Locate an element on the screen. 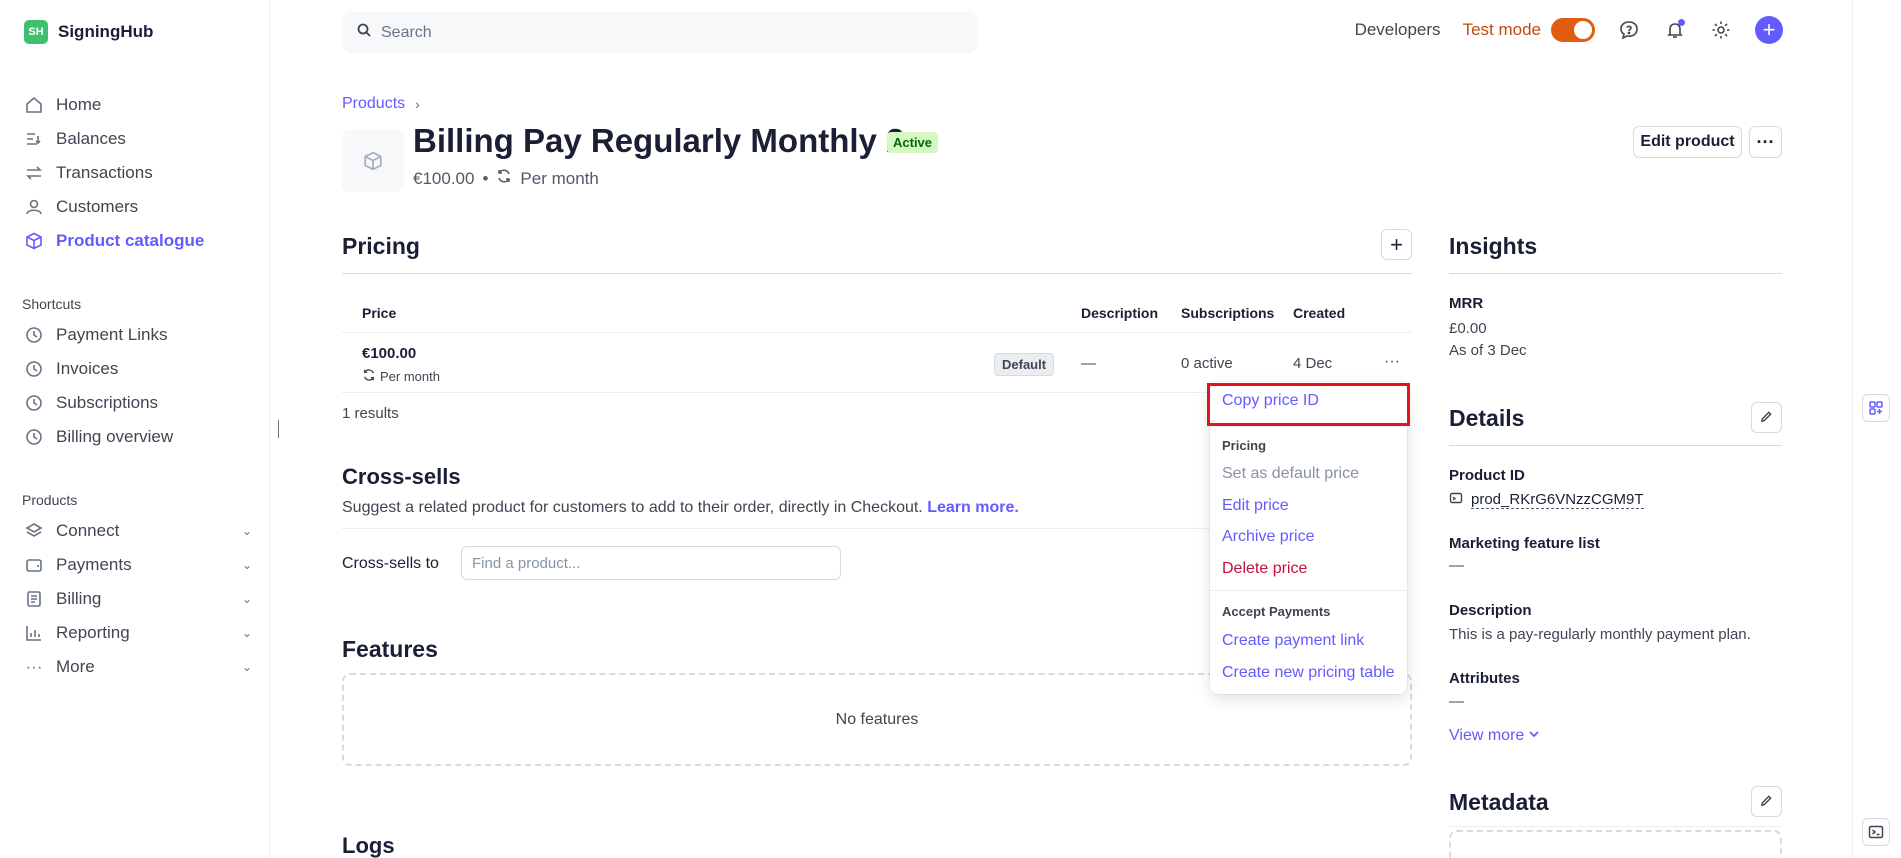  sidebar-item-payments: Payments ⌄ is located at coordinates (137, 565).